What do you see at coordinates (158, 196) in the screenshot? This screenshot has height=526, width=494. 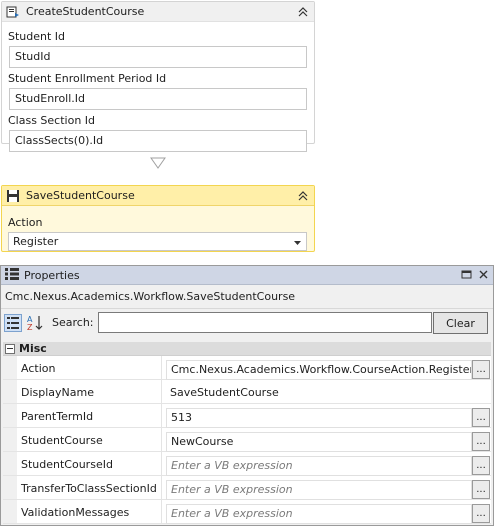 I see `activity-header: SaveStudentCourse` at bounding box center [158, 196].